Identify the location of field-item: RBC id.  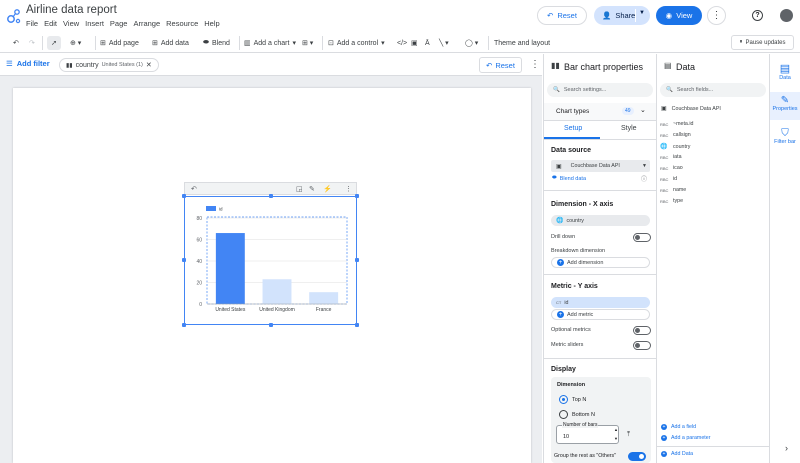
(668, 179).